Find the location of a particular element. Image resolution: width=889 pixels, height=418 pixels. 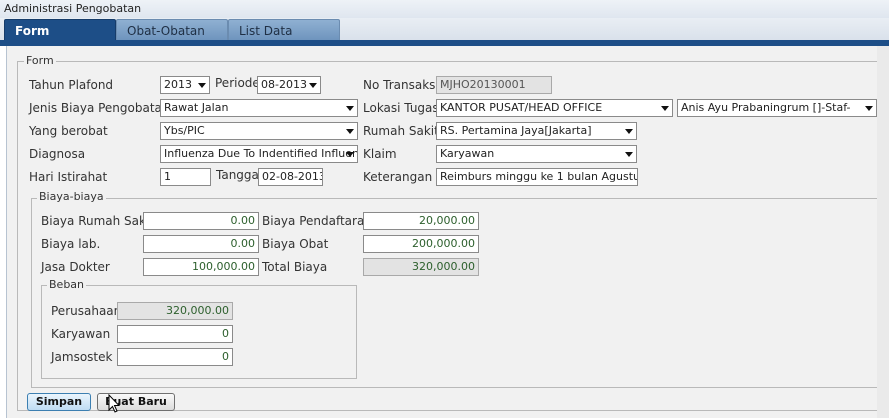

hari-istirahat-field: 1 is located at coordinates (185, 177).